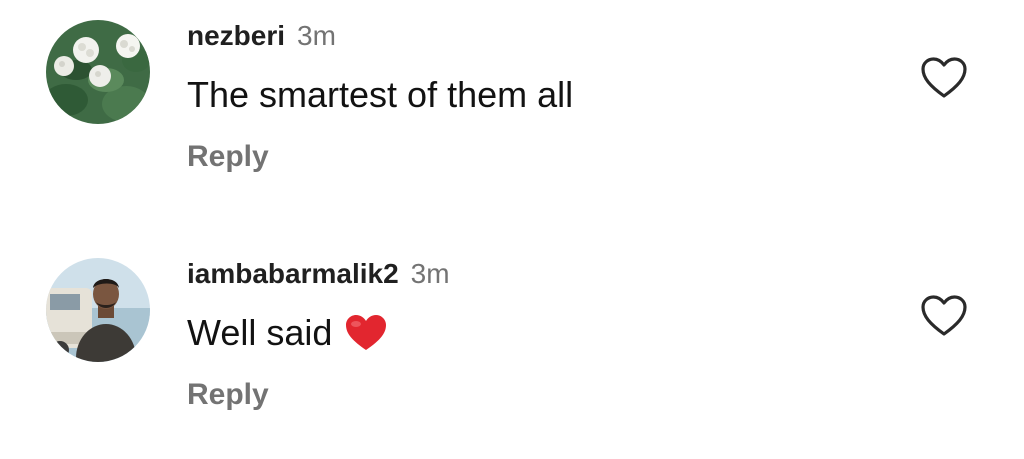 Image resolution: width=1024 pixels, height=459 pixels. I want to click on username-text: iambabarmalik2, so click(293, 273).